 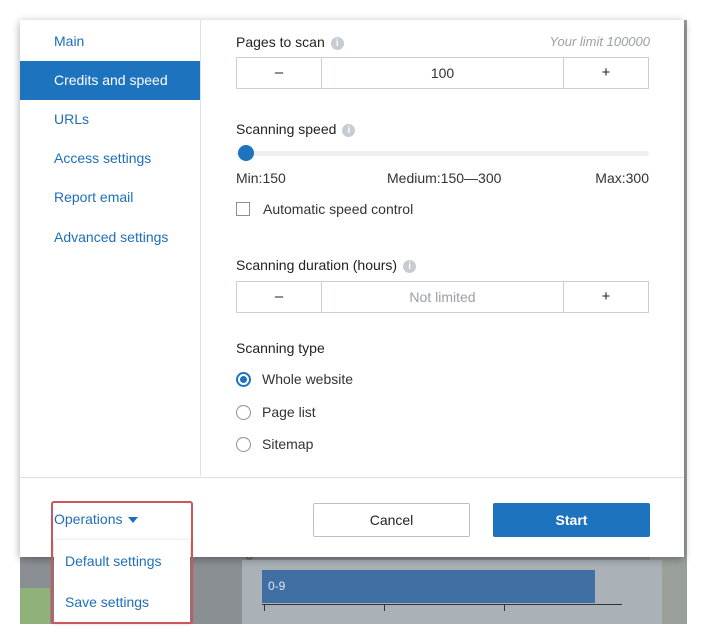 I want to click on radio-sitemap: Sitemap, so click(x=274, y=444).